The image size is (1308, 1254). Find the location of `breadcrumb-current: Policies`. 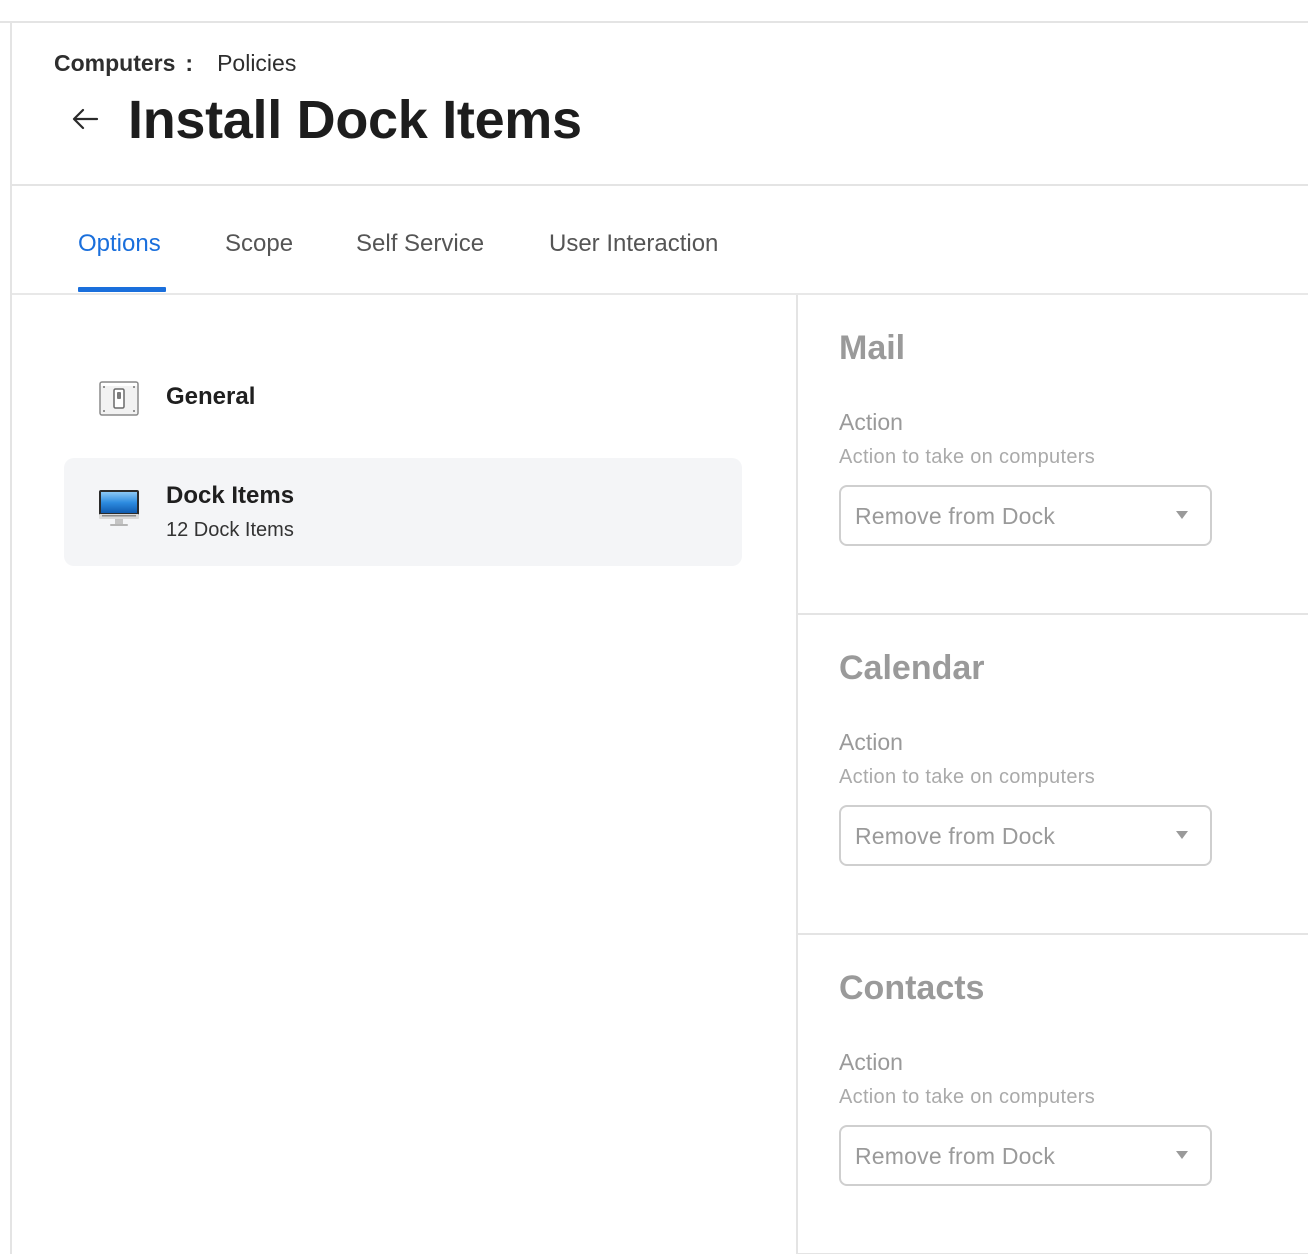

breadcrumb-current: Policies is located at coordinates (256, 63).